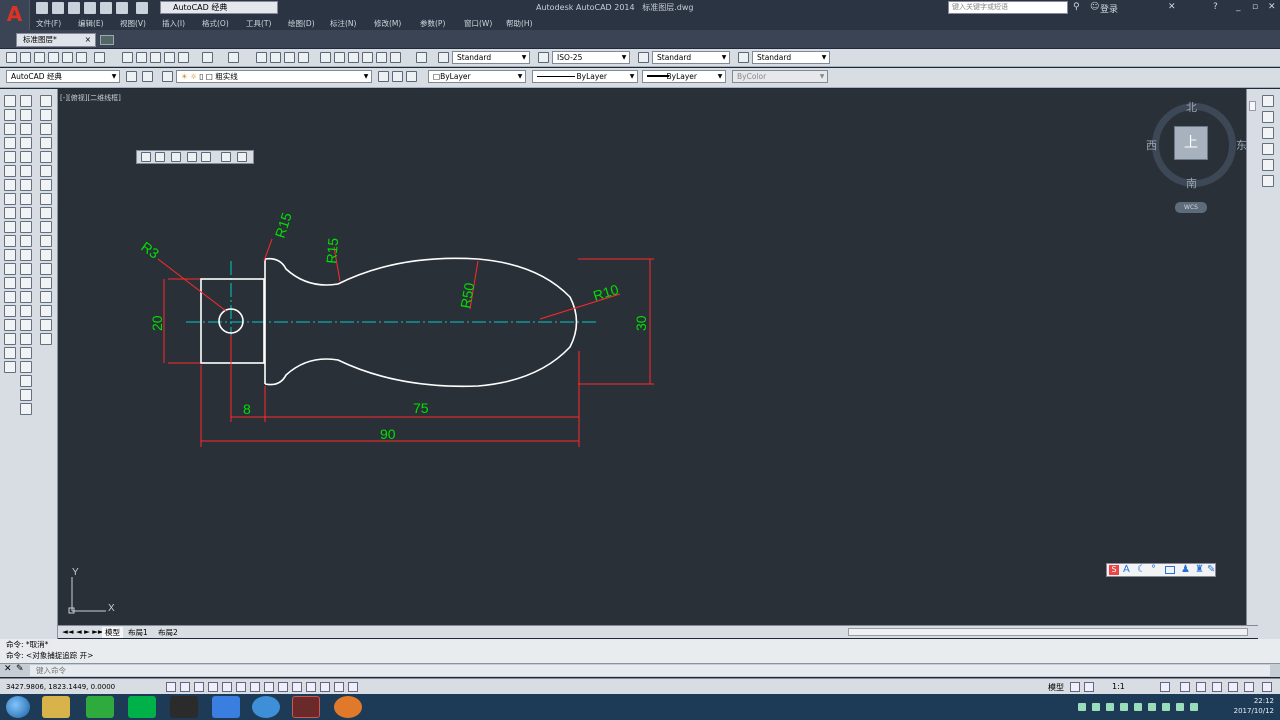  Describe the element at coordinates (1114, 570) in the screenshot. I see `sogou-icon: S` at that location.